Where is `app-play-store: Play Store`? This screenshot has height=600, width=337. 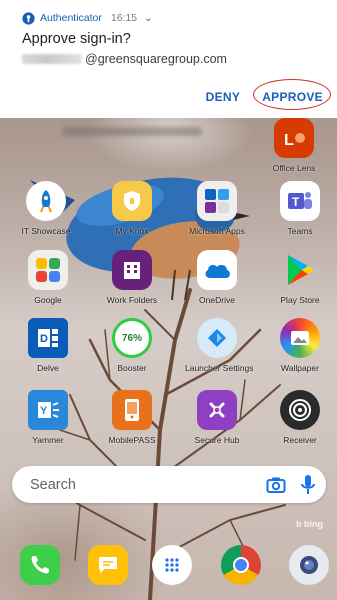
app-play-store: Play Store is located at coordinates (300, 277).